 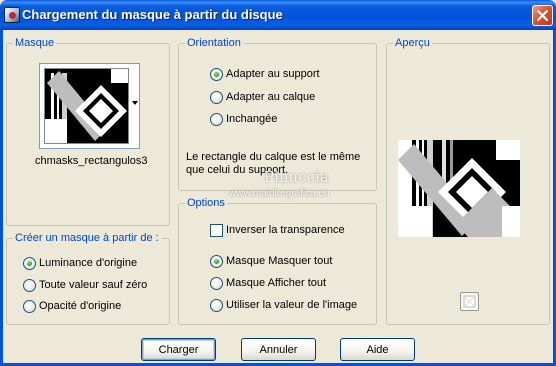 What do you see at coordinates (276, 283) in the screenshot?
I see `radio-label: Masque Afficher tout` at bounding box center [276, 283].